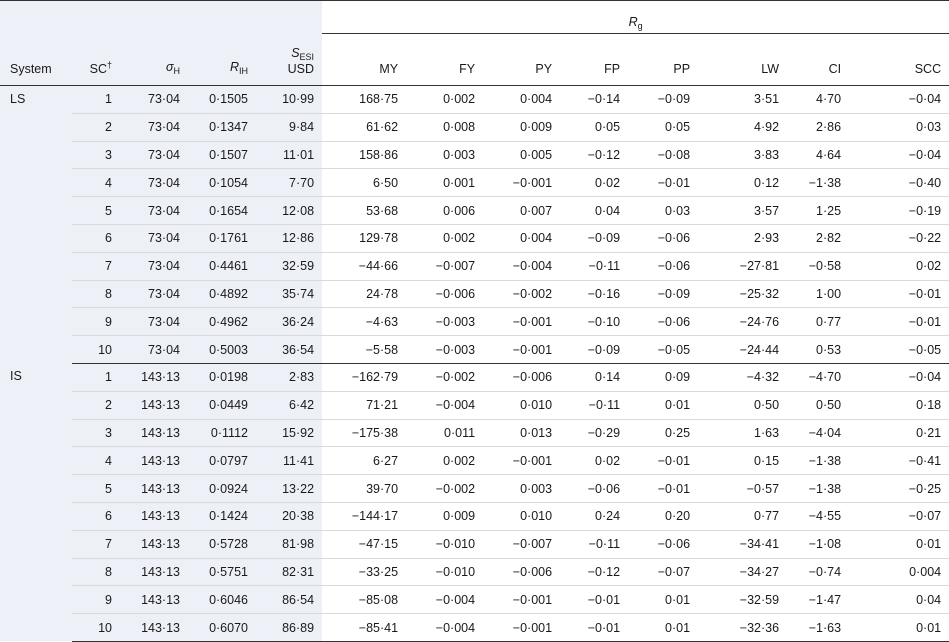  I want to click on cell-sc: 3, so click(96, 155).